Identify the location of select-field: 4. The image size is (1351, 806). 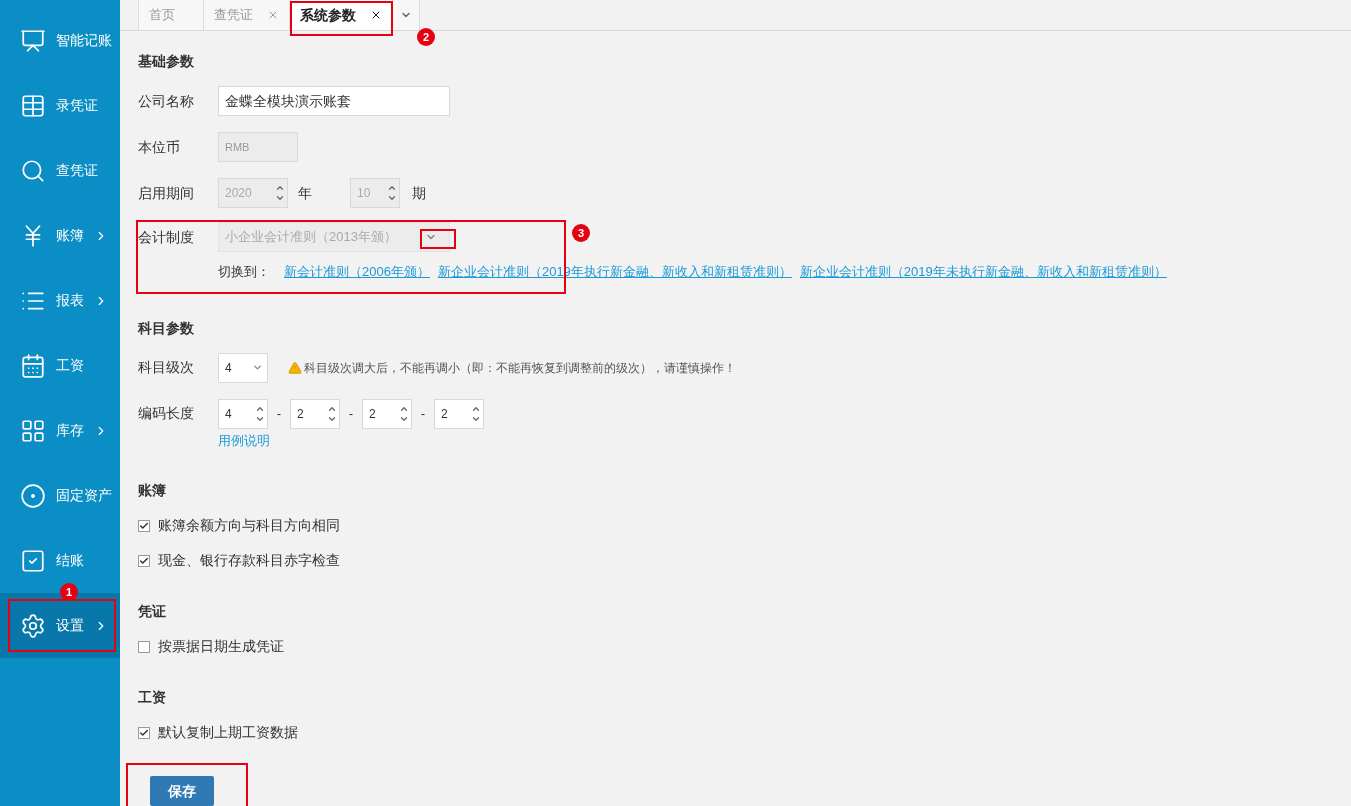
(243, 367).